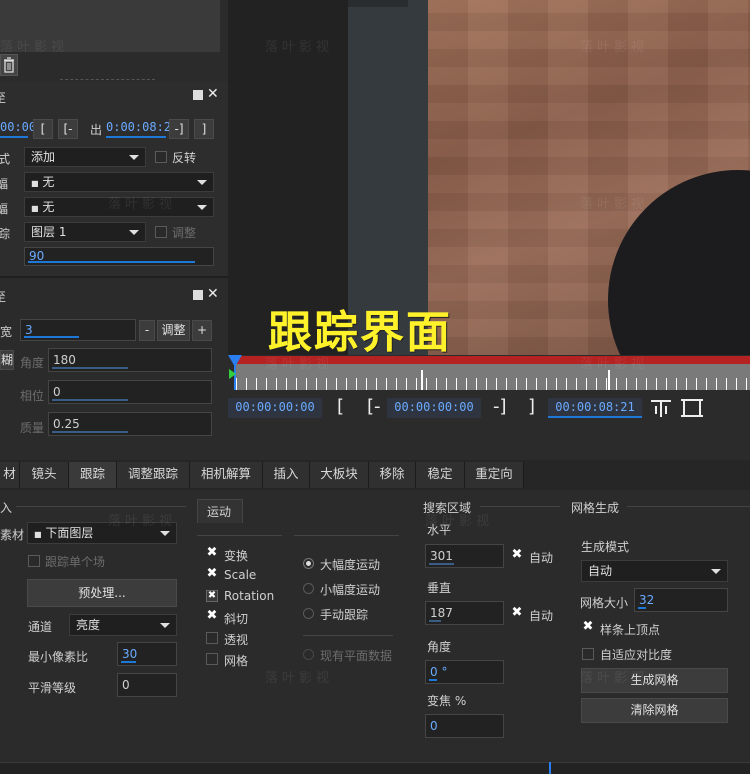 This screenshot has height=774, width=750. What do you see at coordinates (4, 184) in the screenshot?
I see `row2-label: 蝠` at bounding box center [4, 184].